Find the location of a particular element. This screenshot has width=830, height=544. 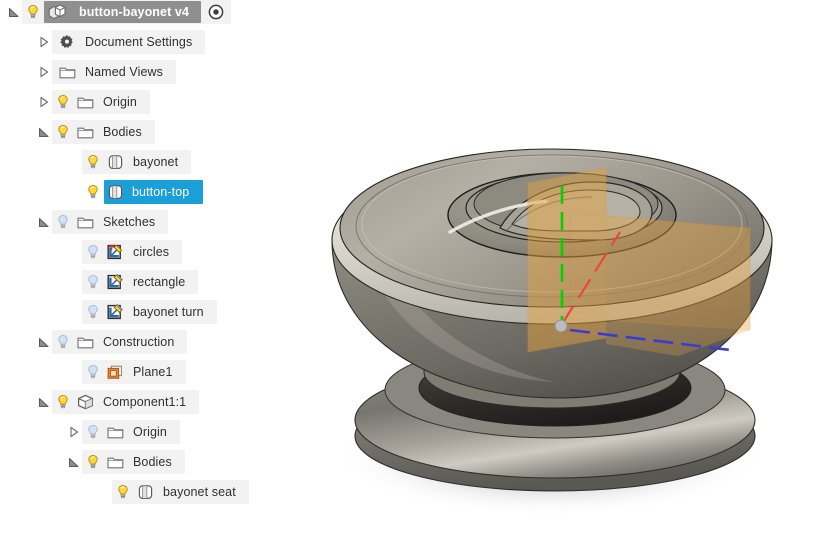

expand-arrow-named-views is located at coordinates (44, 72).